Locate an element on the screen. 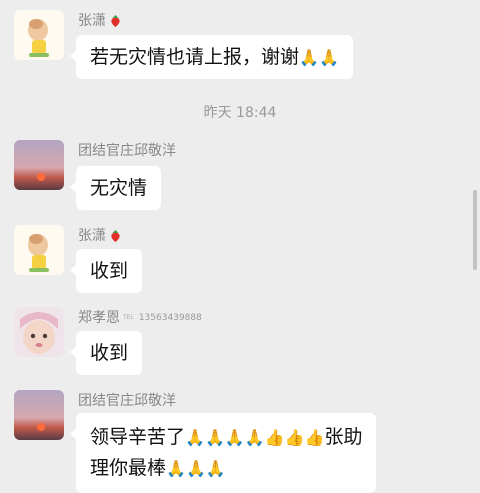 Image resolution: width=480 pixels, height=493 pixels. message-text: 张助 is located at coordinates (343, 437).